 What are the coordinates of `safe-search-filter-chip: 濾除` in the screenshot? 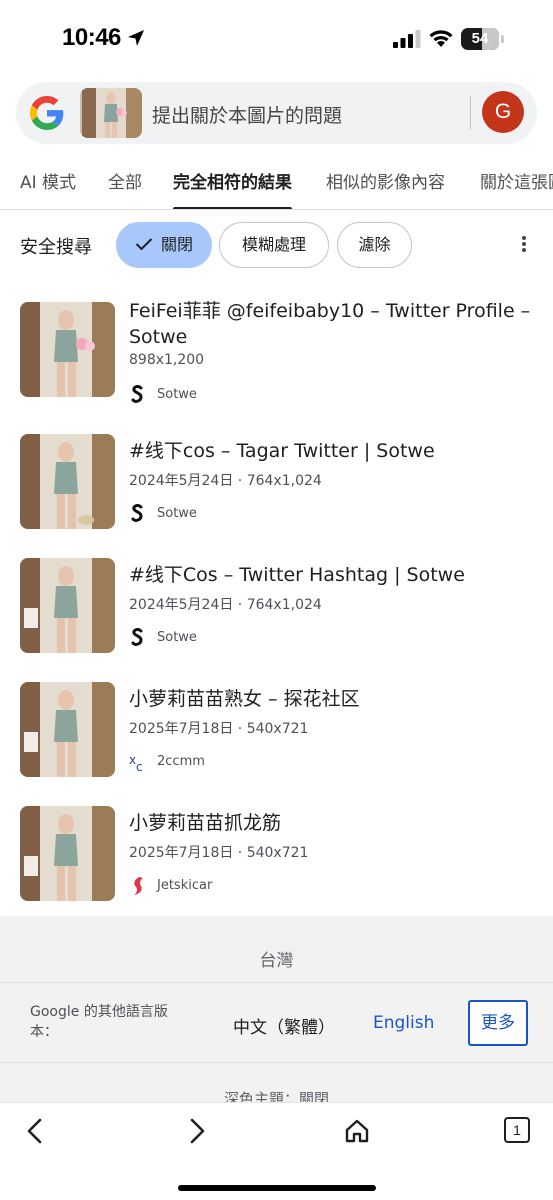 It's located at (374, 245).